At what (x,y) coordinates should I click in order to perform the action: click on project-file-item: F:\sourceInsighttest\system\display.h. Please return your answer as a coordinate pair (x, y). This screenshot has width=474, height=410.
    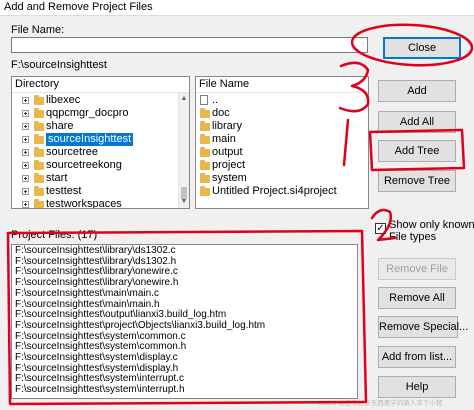
    Looking at the image, I should click on (96, 368).